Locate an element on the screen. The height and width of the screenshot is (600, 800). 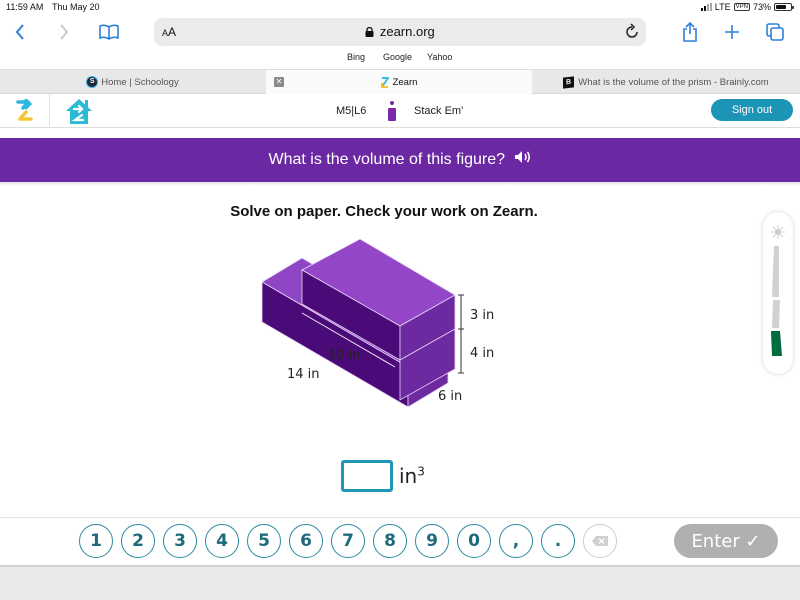
enter-button: Enter ✓ is located at coordinates (726, 541).